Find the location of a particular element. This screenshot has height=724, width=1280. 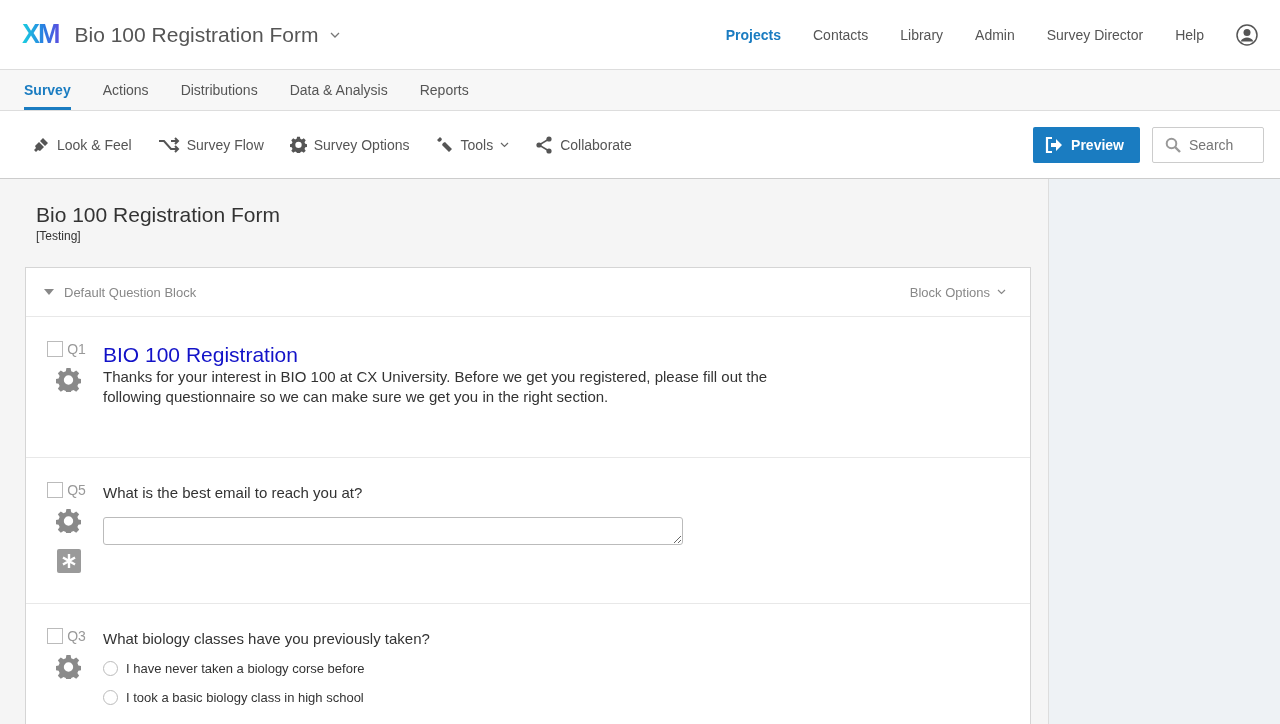

tab: Survey is located at coordinates (47, 90).